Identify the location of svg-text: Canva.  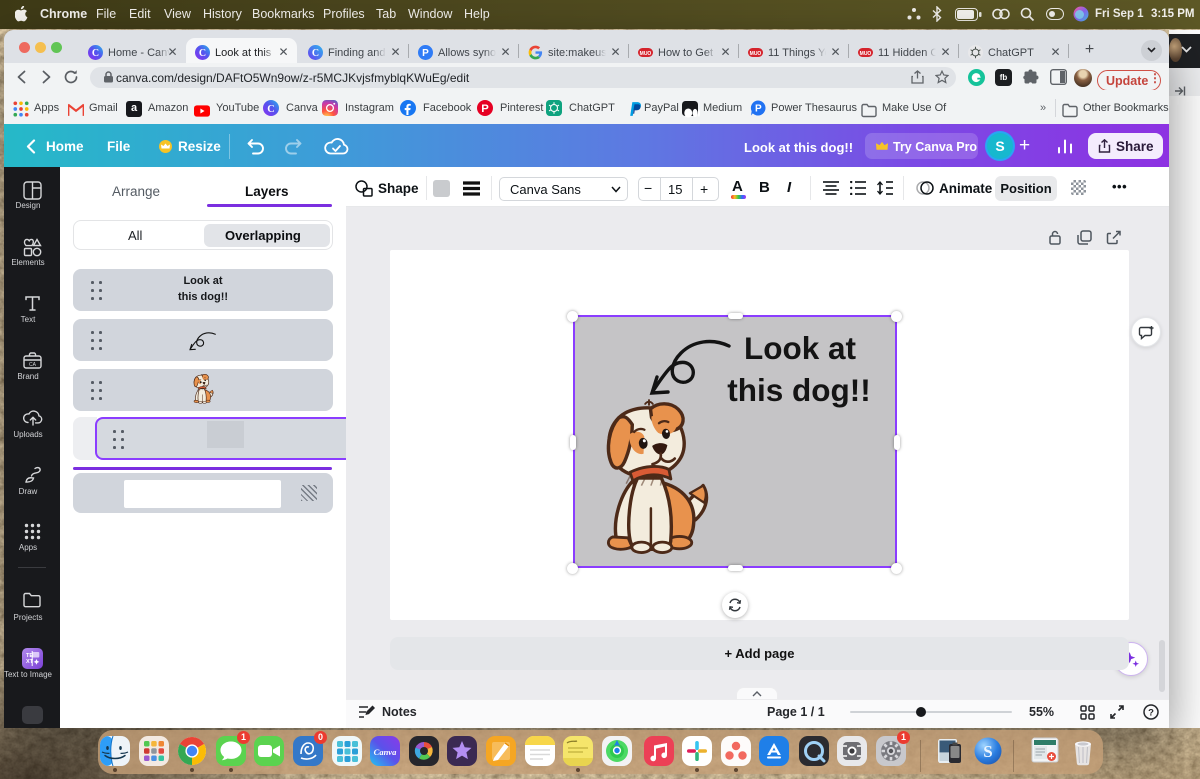
(385, 752).